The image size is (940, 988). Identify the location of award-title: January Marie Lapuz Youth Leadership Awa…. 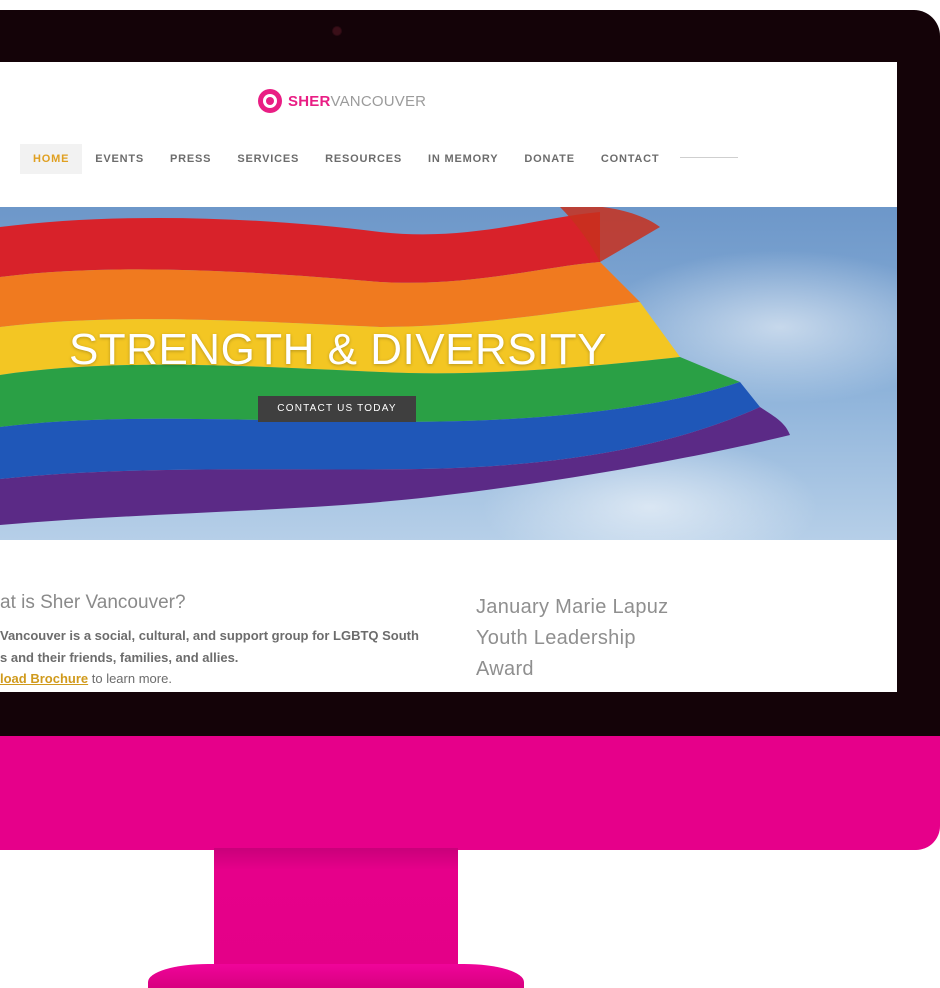
(596, 638).